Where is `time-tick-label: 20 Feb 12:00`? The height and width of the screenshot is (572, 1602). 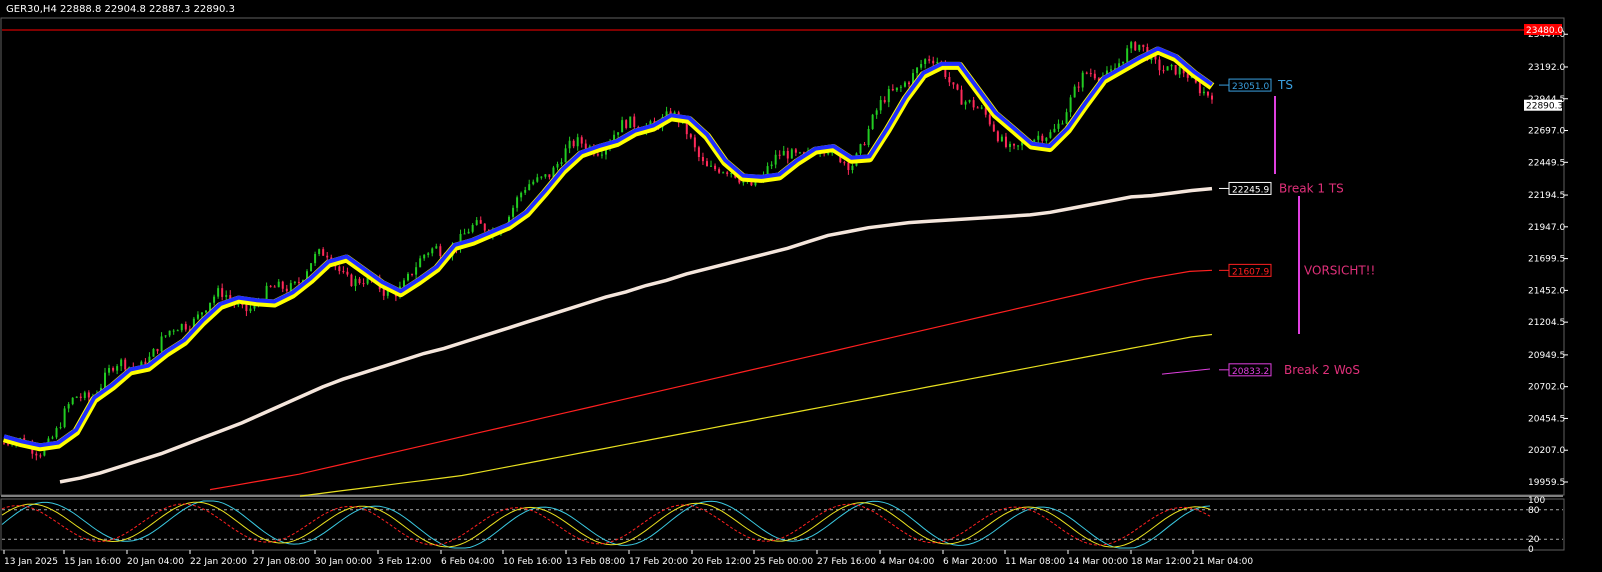
time-tick-label: 20 Feb 12:00 is located at coordinates (721, 562).